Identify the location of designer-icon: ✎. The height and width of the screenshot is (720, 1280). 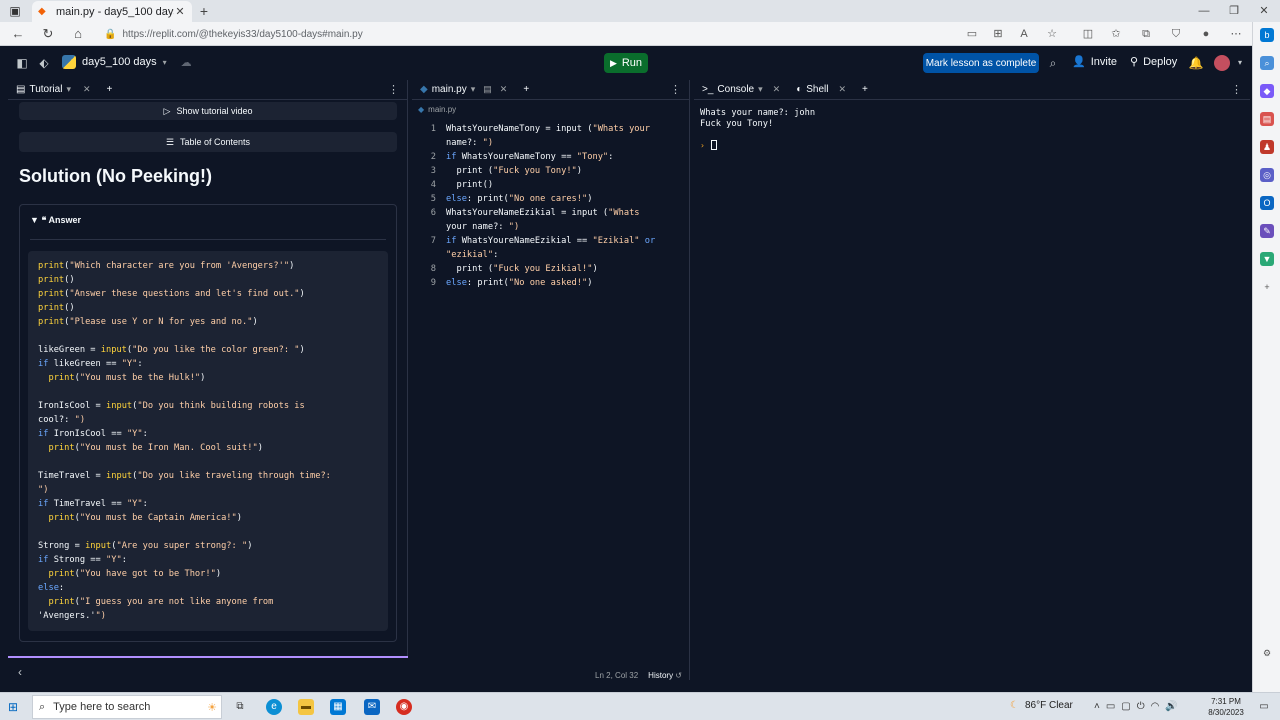
(1267, 231).